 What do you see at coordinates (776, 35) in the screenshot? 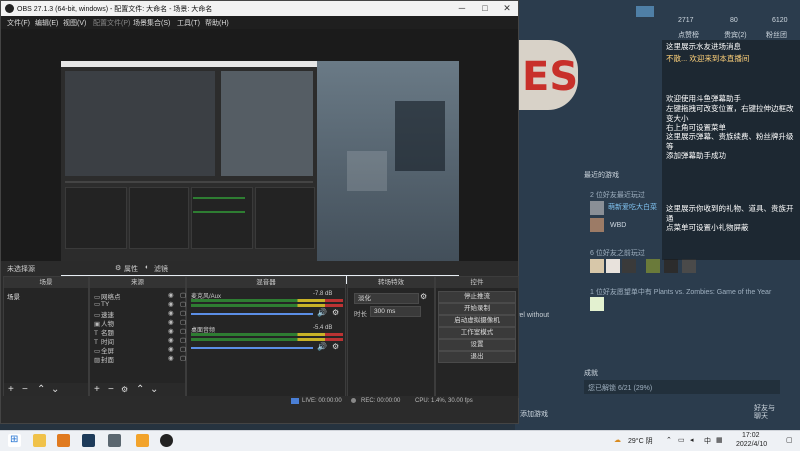
I see `stat-label: 粉丝团` at bounding box center [776, 35].